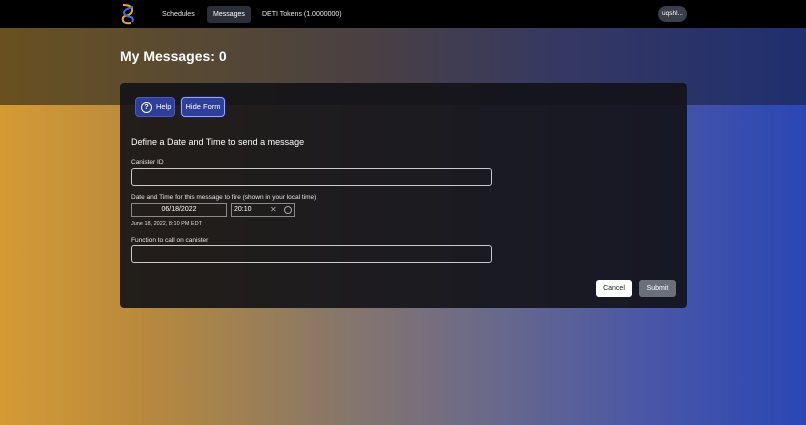 The image size is (806, 425). What do you see at coordinates (147, 162) in the screenshot?
I see `canister-id-label: Canister ID` at bounding box center [147, 162].